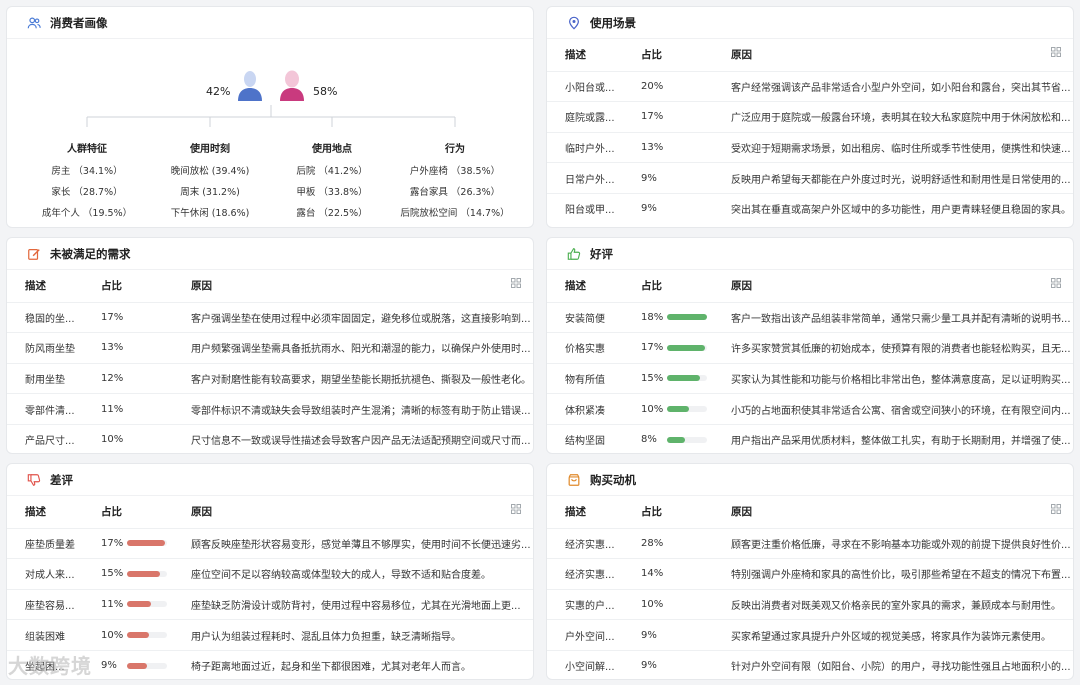 Image resolution: width=1080 pixels, height=685 pixels. What do you see at coordinates (455, 149) in the screenshot?
I see `group-title: 行为` at bounding box center [455, 149].